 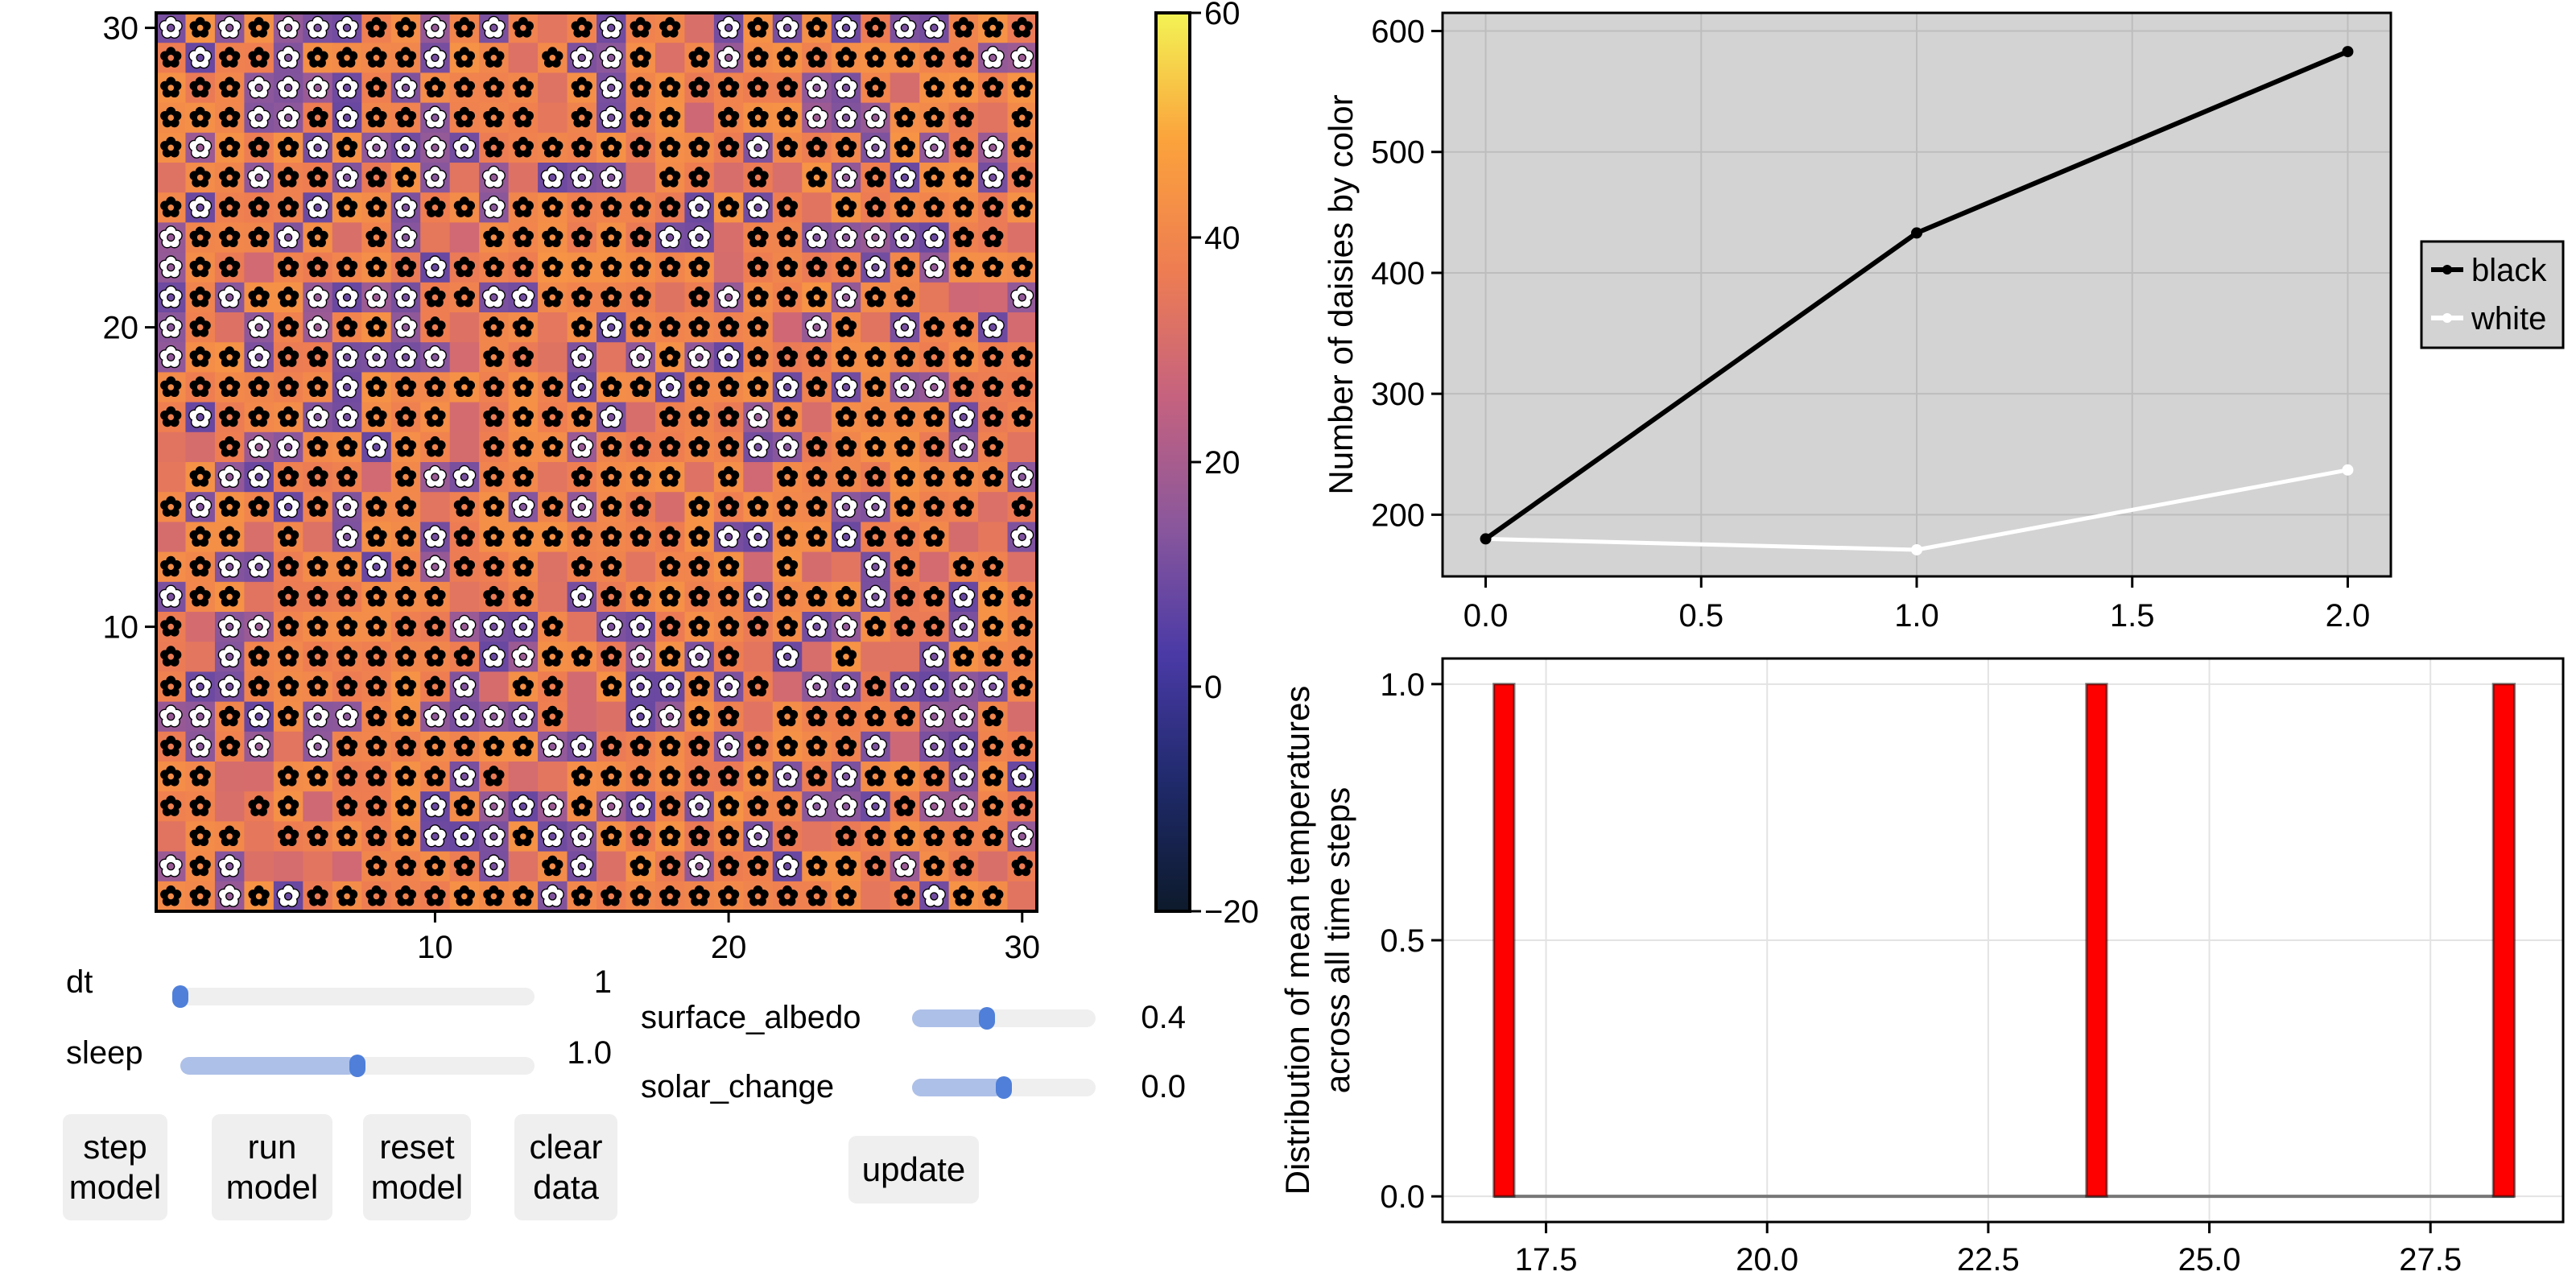 I want to click on surface-albedo-slider-fill, so click(x=950, y=1018).